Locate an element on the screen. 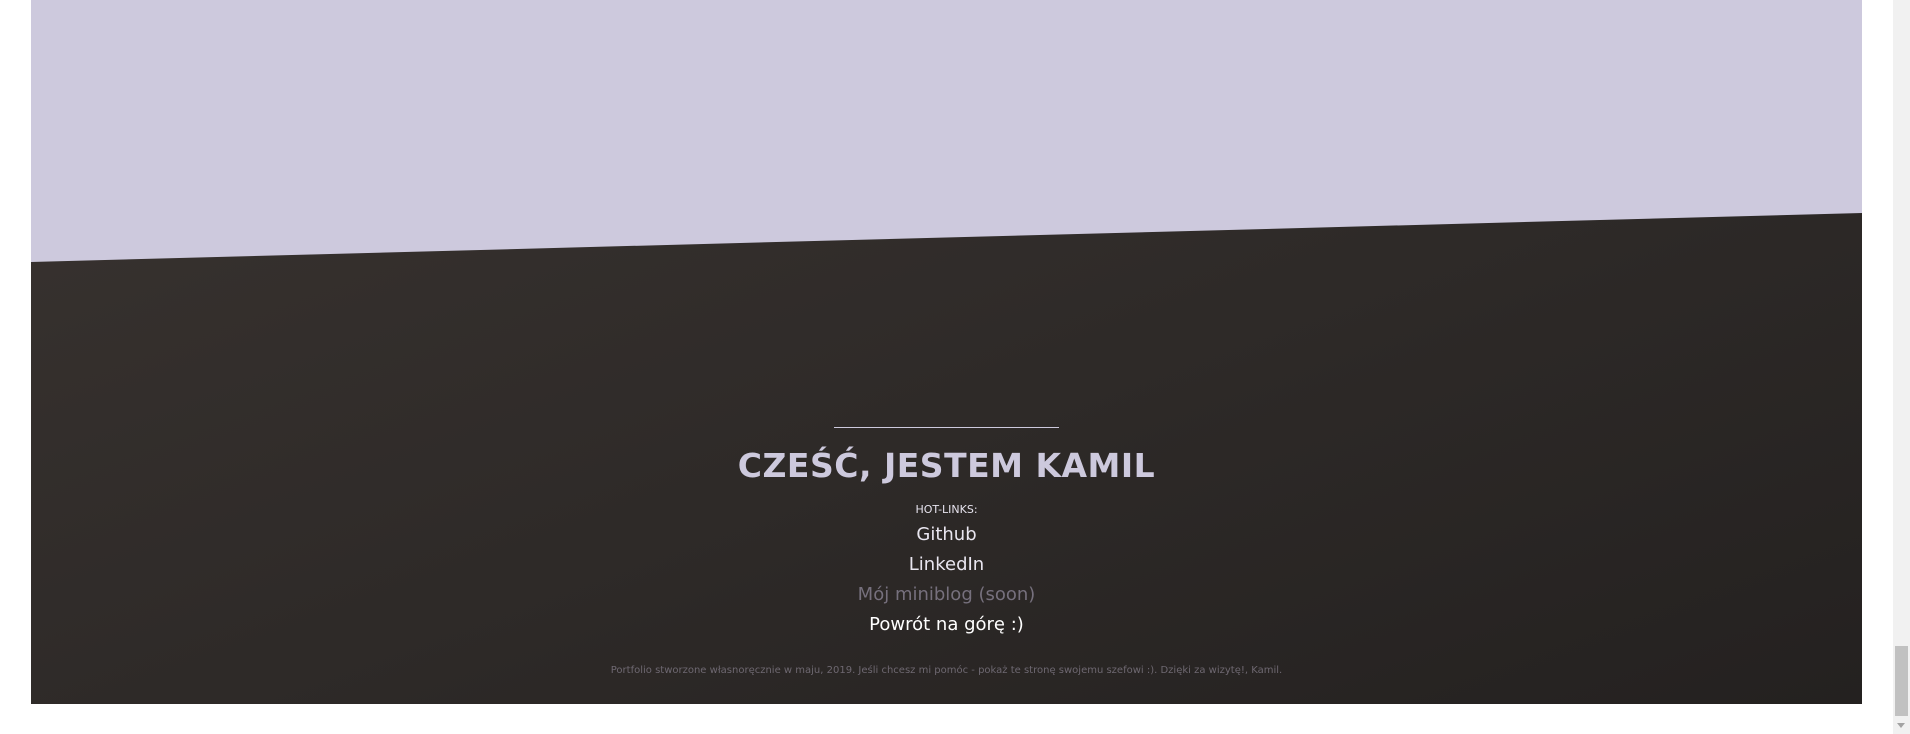 Image resolution: width=1910 pixels, height=734 pixels. github-link-row: Github is located at coordinates (946, 535).